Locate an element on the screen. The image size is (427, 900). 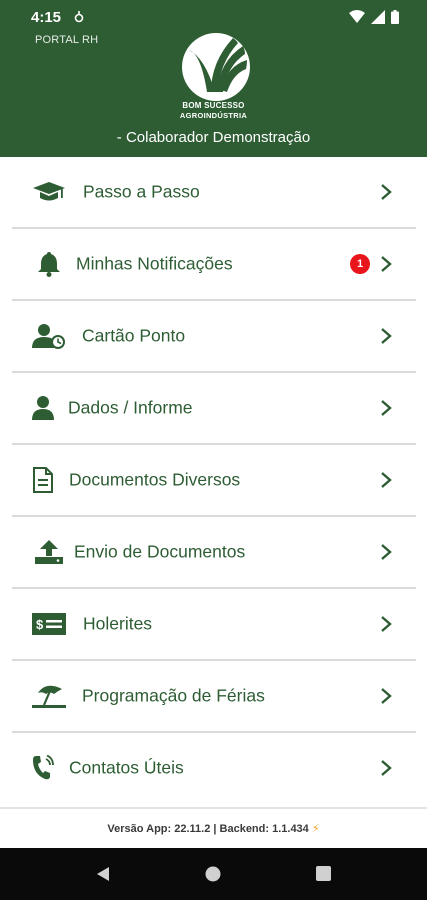
phone-icon is located at coordinates (43, 768).